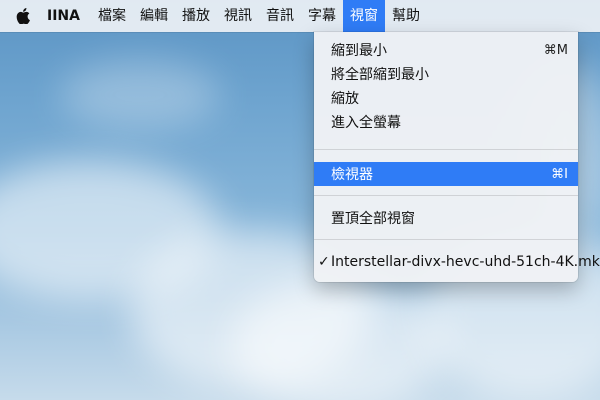 This screenshot has height=400, width=600. Describe the element at coordinates (322, 16) in the screenshot. I see `menu-subtitles: 字幕` at that location.